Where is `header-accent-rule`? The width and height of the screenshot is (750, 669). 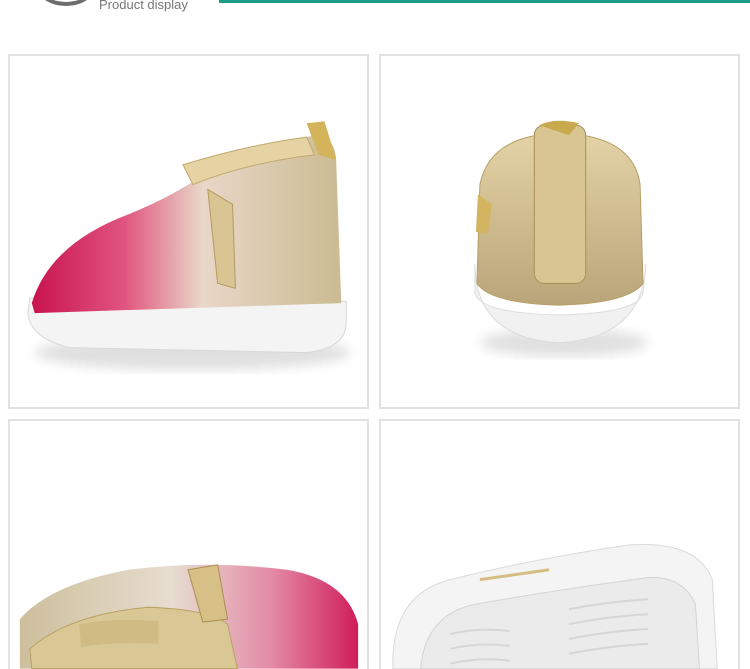 header-accent-rule is located at coordinates (484, 1).